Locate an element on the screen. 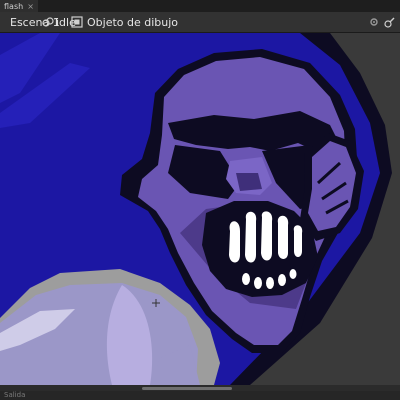 Image resolution: width=400 pixels, height=400 pixels. drawing-object-icon is located at coordinates (77, 22).